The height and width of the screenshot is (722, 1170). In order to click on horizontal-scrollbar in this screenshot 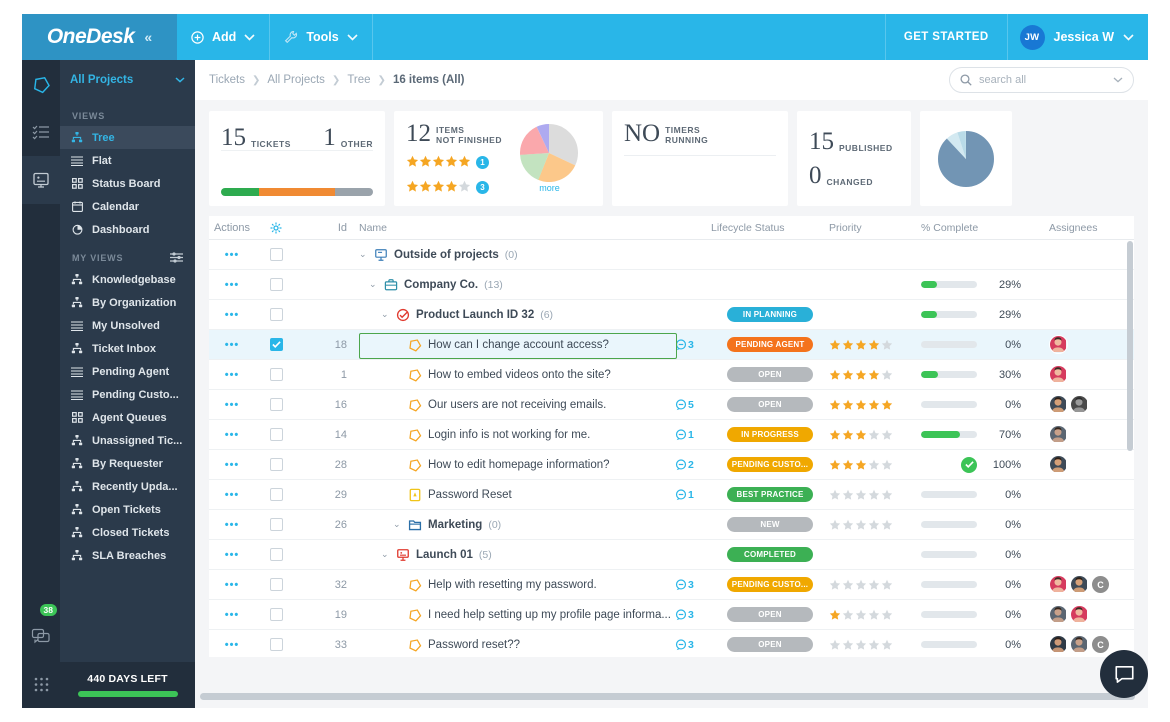, I will do `click(667, 696)`.